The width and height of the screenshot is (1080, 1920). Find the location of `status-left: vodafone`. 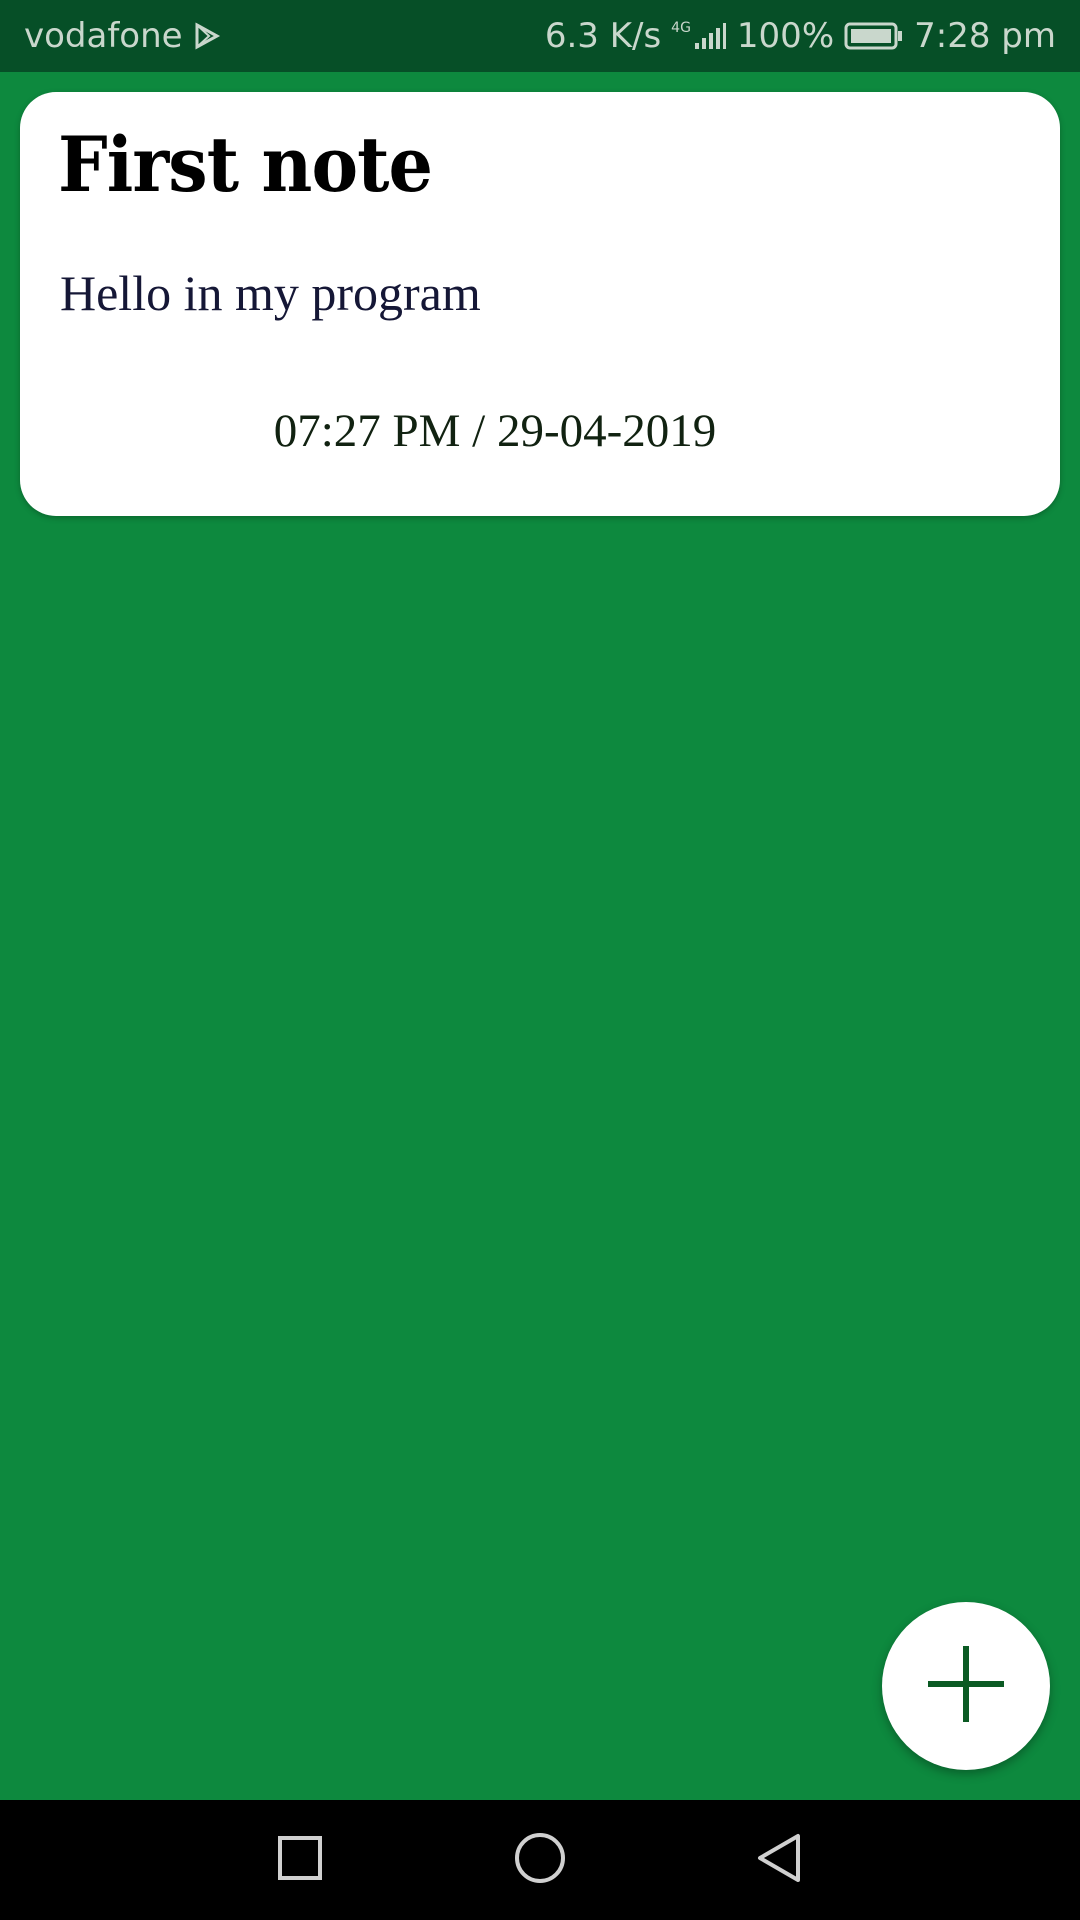

status-left: vodafone is located at coordinates (122, 36).